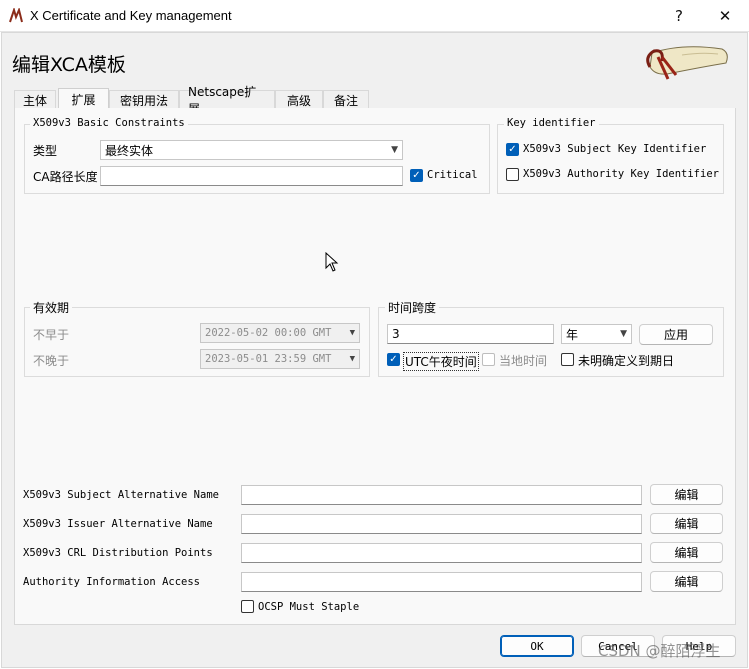  What do you see at coordinates (51, 335) in the screenshot?
I see `not-before-label: 不早于` at bounding box center [51, 335].